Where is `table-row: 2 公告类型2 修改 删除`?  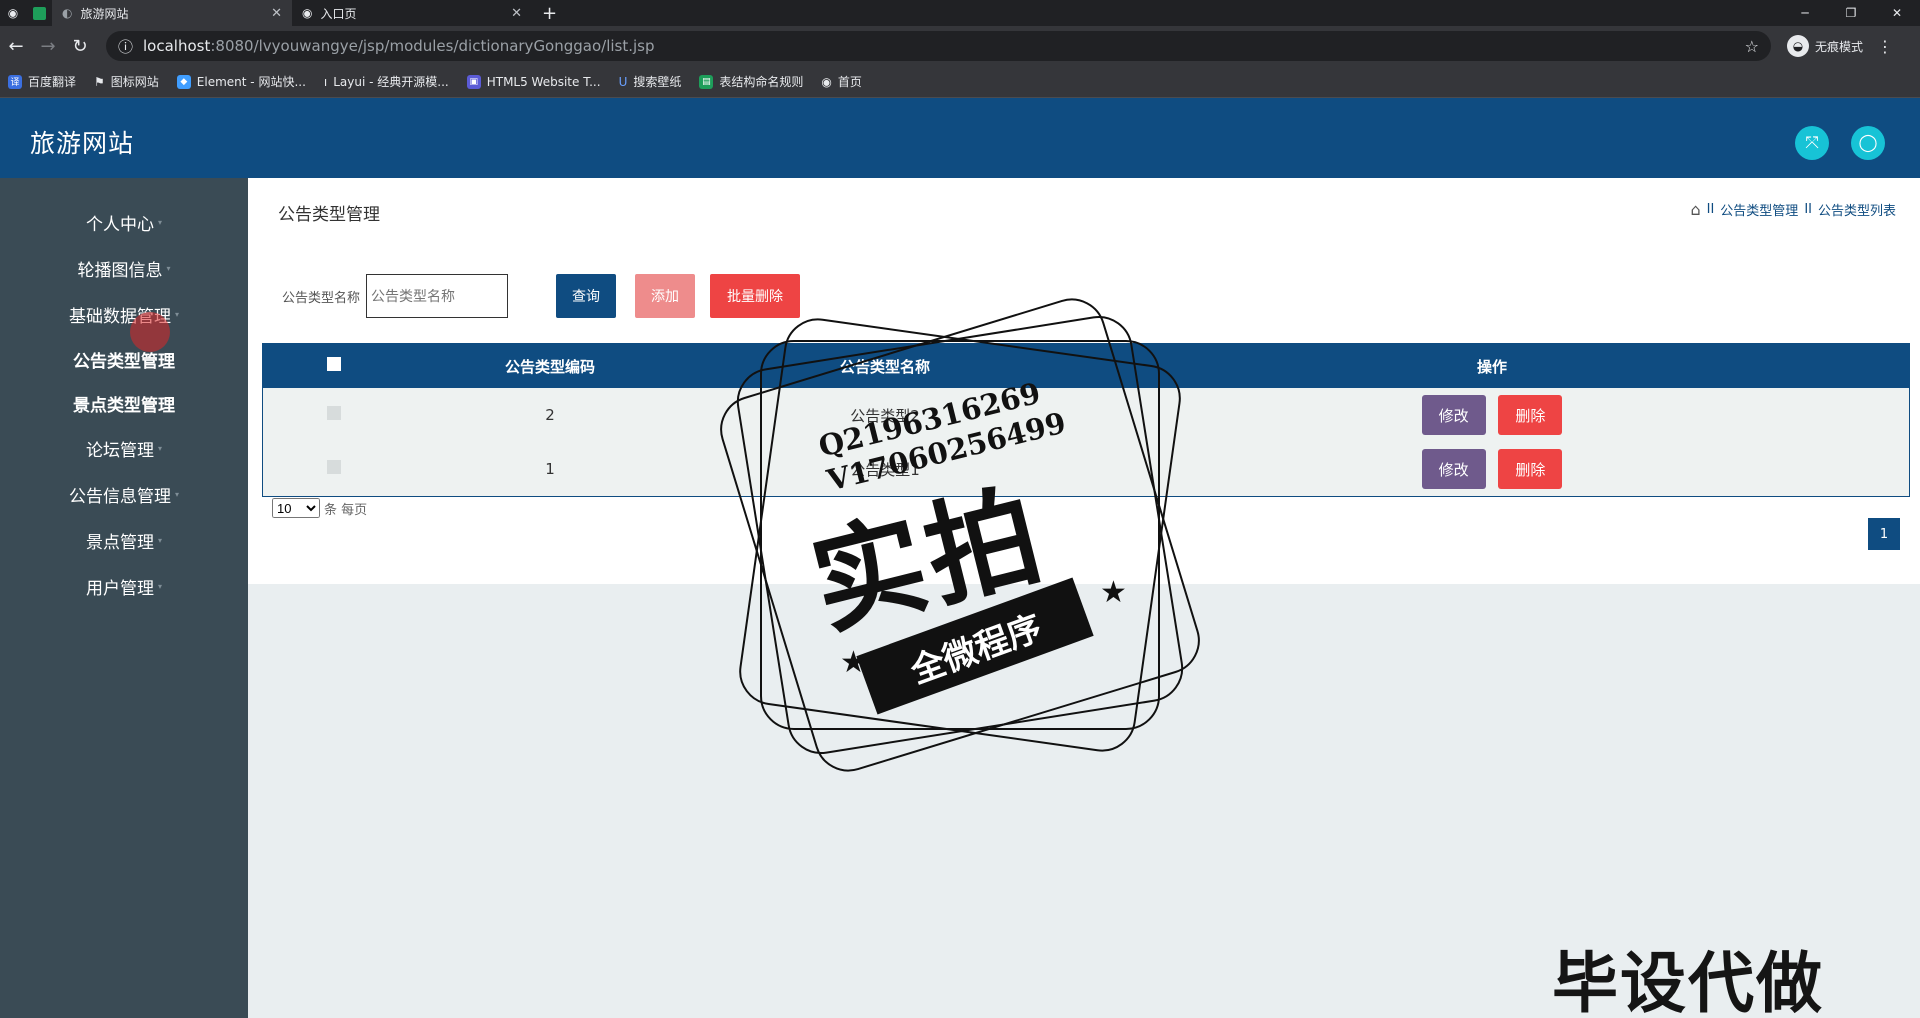
table-row: 2 公告类型2 修改 删除 is located at coordinates (1086, 415).